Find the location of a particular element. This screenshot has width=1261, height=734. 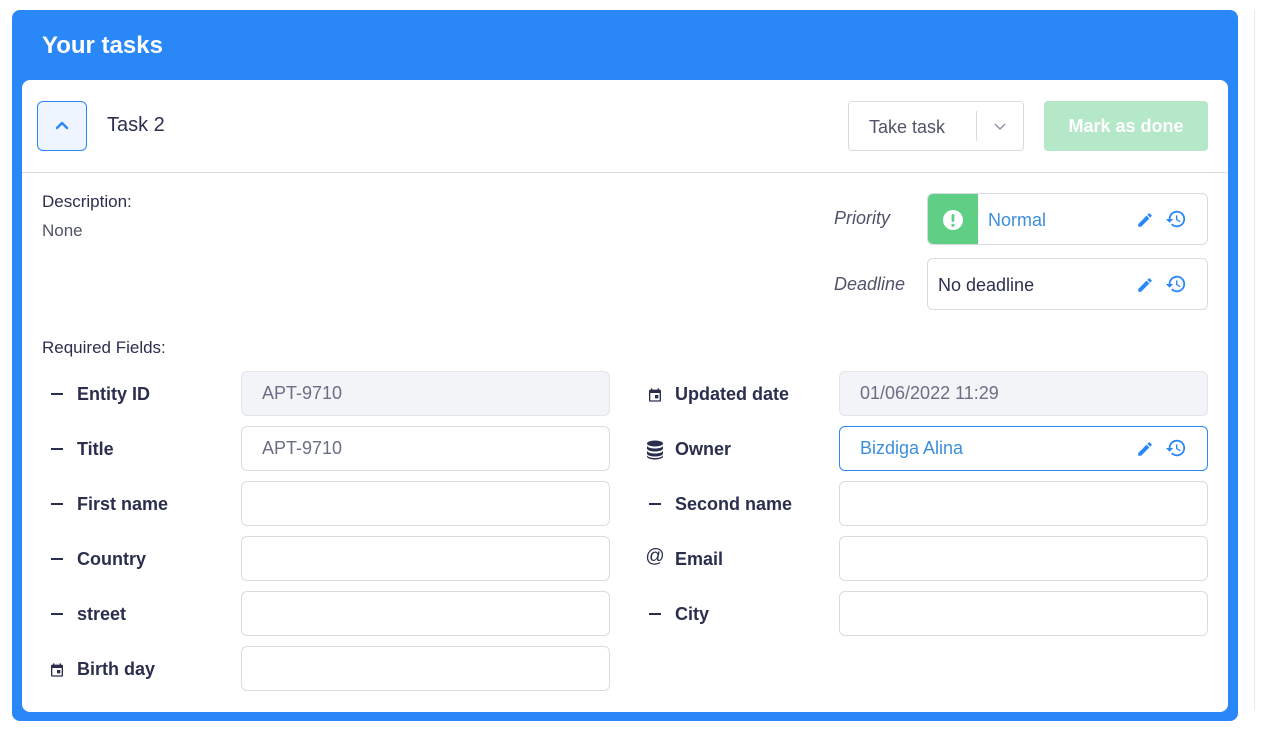

mark-as-done-button: Mark as done is located at coordinates (1126, 126).